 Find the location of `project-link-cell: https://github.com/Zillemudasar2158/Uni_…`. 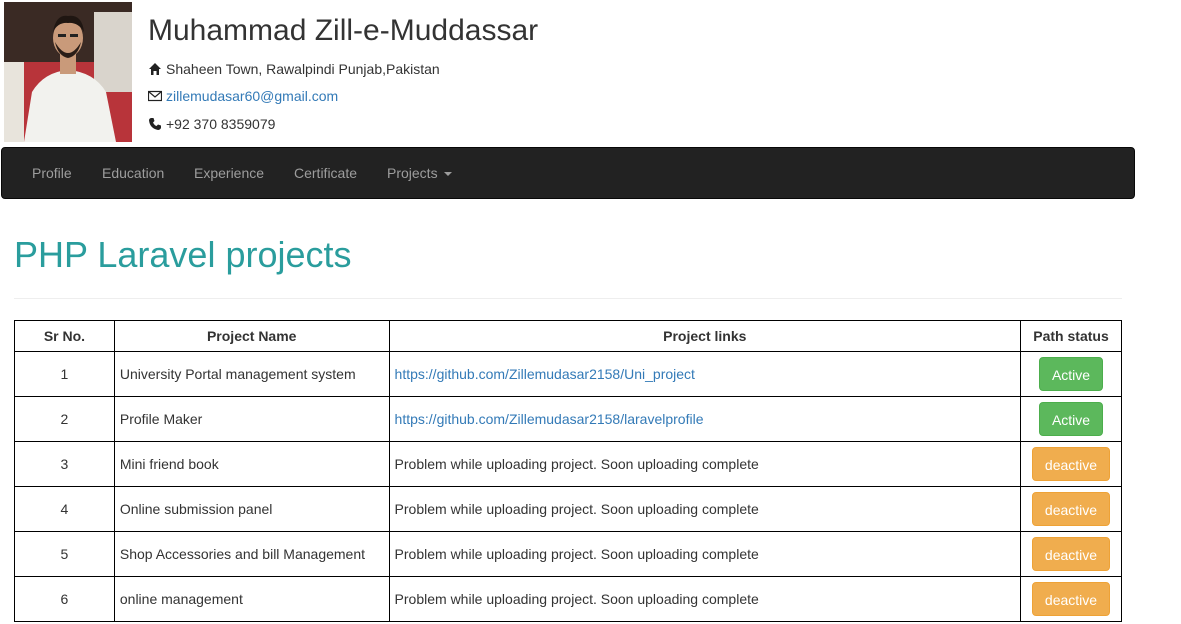

project-link-cell: https://github.com/Zillemudasar2158/Uni_… is located at coordinates (705, 374).